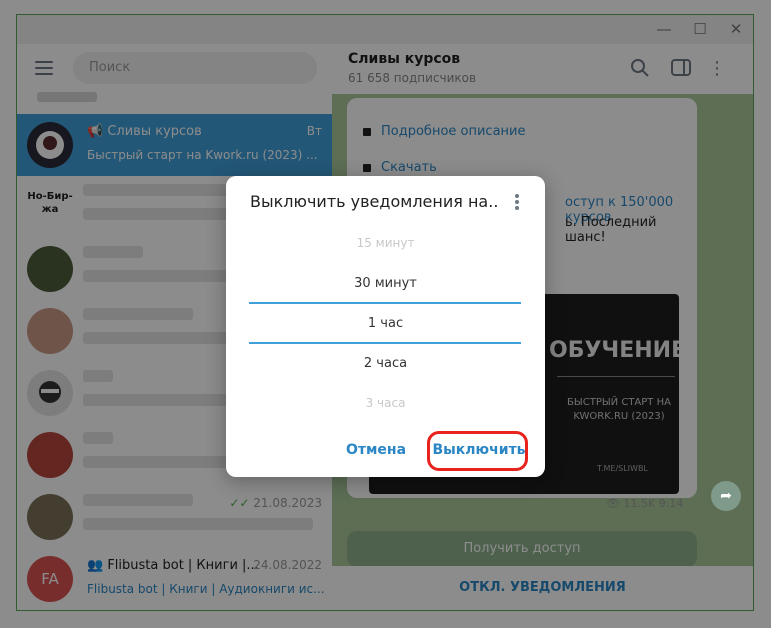 The image size is (771, 628). What do you see at coordinates (385, 303) in the screenshot?
I see `selection-line-top` at bounding box center [385, 303].